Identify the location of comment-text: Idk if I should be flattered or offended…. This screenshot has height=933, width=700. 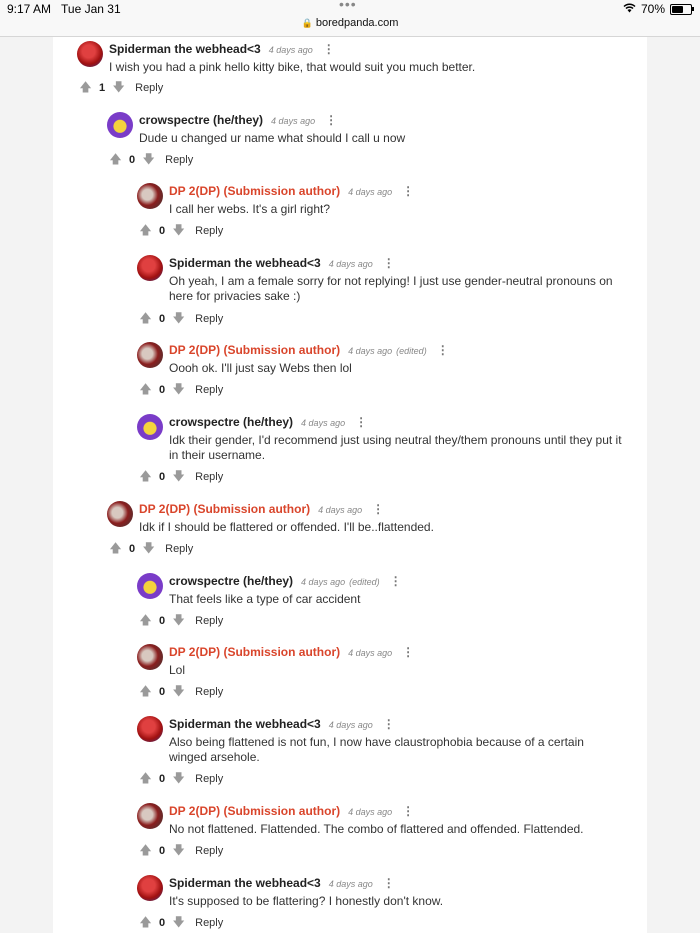
(286, 527).